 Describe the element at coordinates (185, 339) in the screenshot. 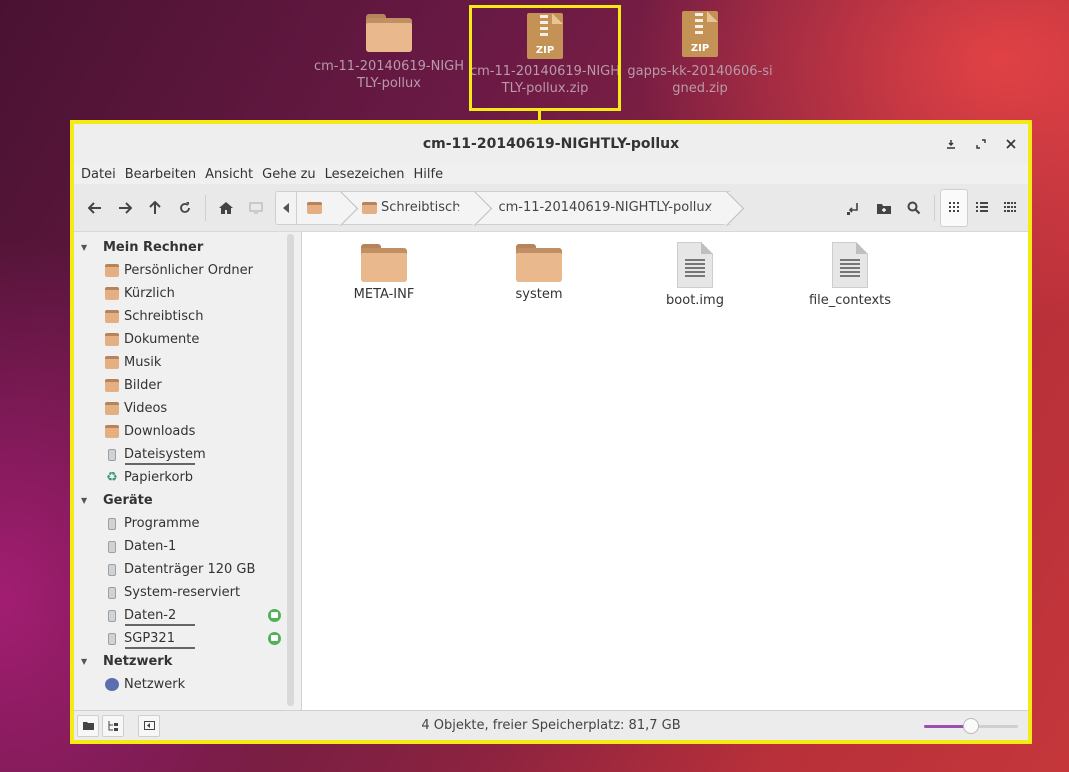

I see `sidebar-item-dokumente: Dokumente` at that location.